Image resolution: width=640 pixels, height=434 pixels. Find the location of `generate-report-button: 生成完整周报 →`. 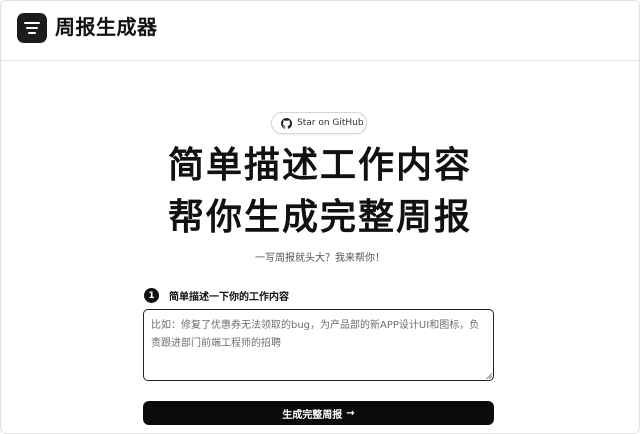

generate-report-button: 生成完整周报 → is located at coordinates (318, 413).